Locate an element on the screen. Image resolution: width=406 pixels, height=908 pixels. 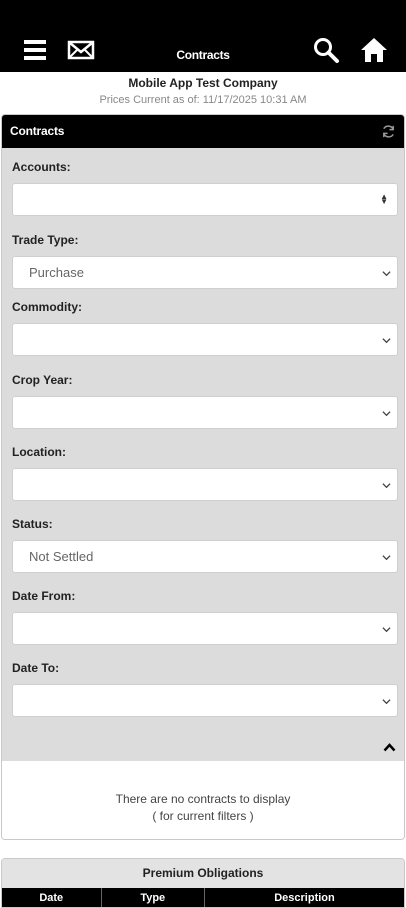
empty-message: There are no contracts to display is located at coordinates (203, 799).